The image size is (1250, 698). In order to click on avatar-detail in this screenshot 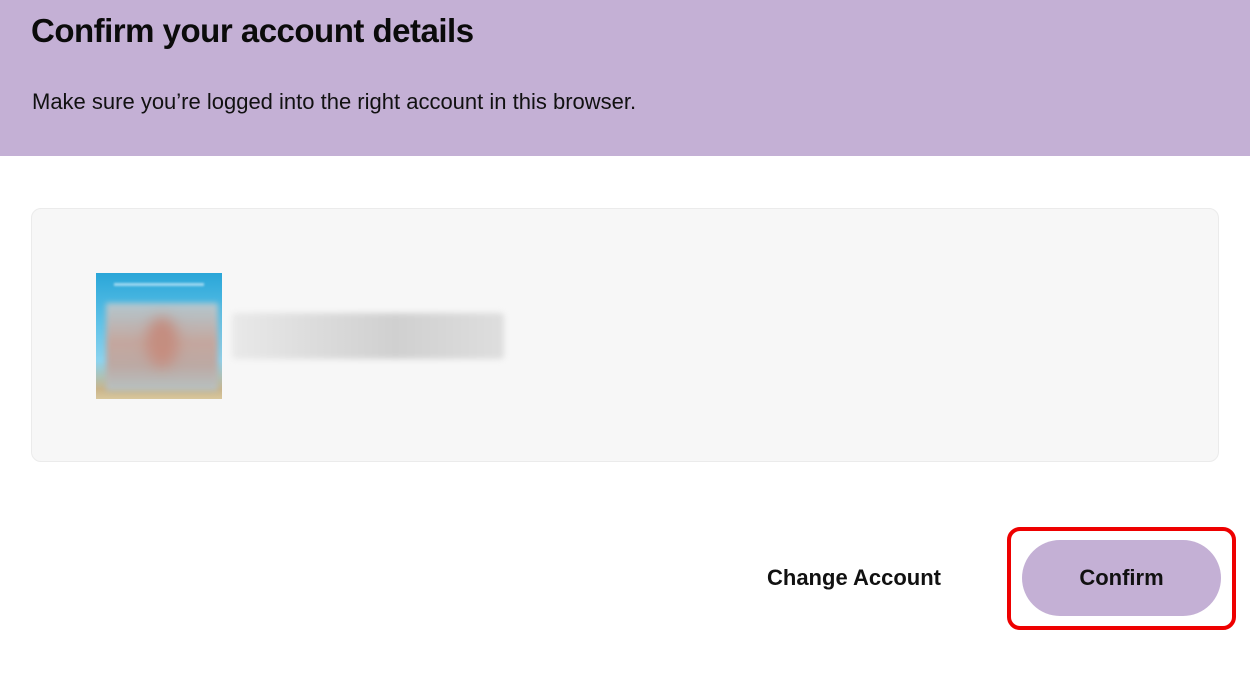, I will do `click(159, 284)`.